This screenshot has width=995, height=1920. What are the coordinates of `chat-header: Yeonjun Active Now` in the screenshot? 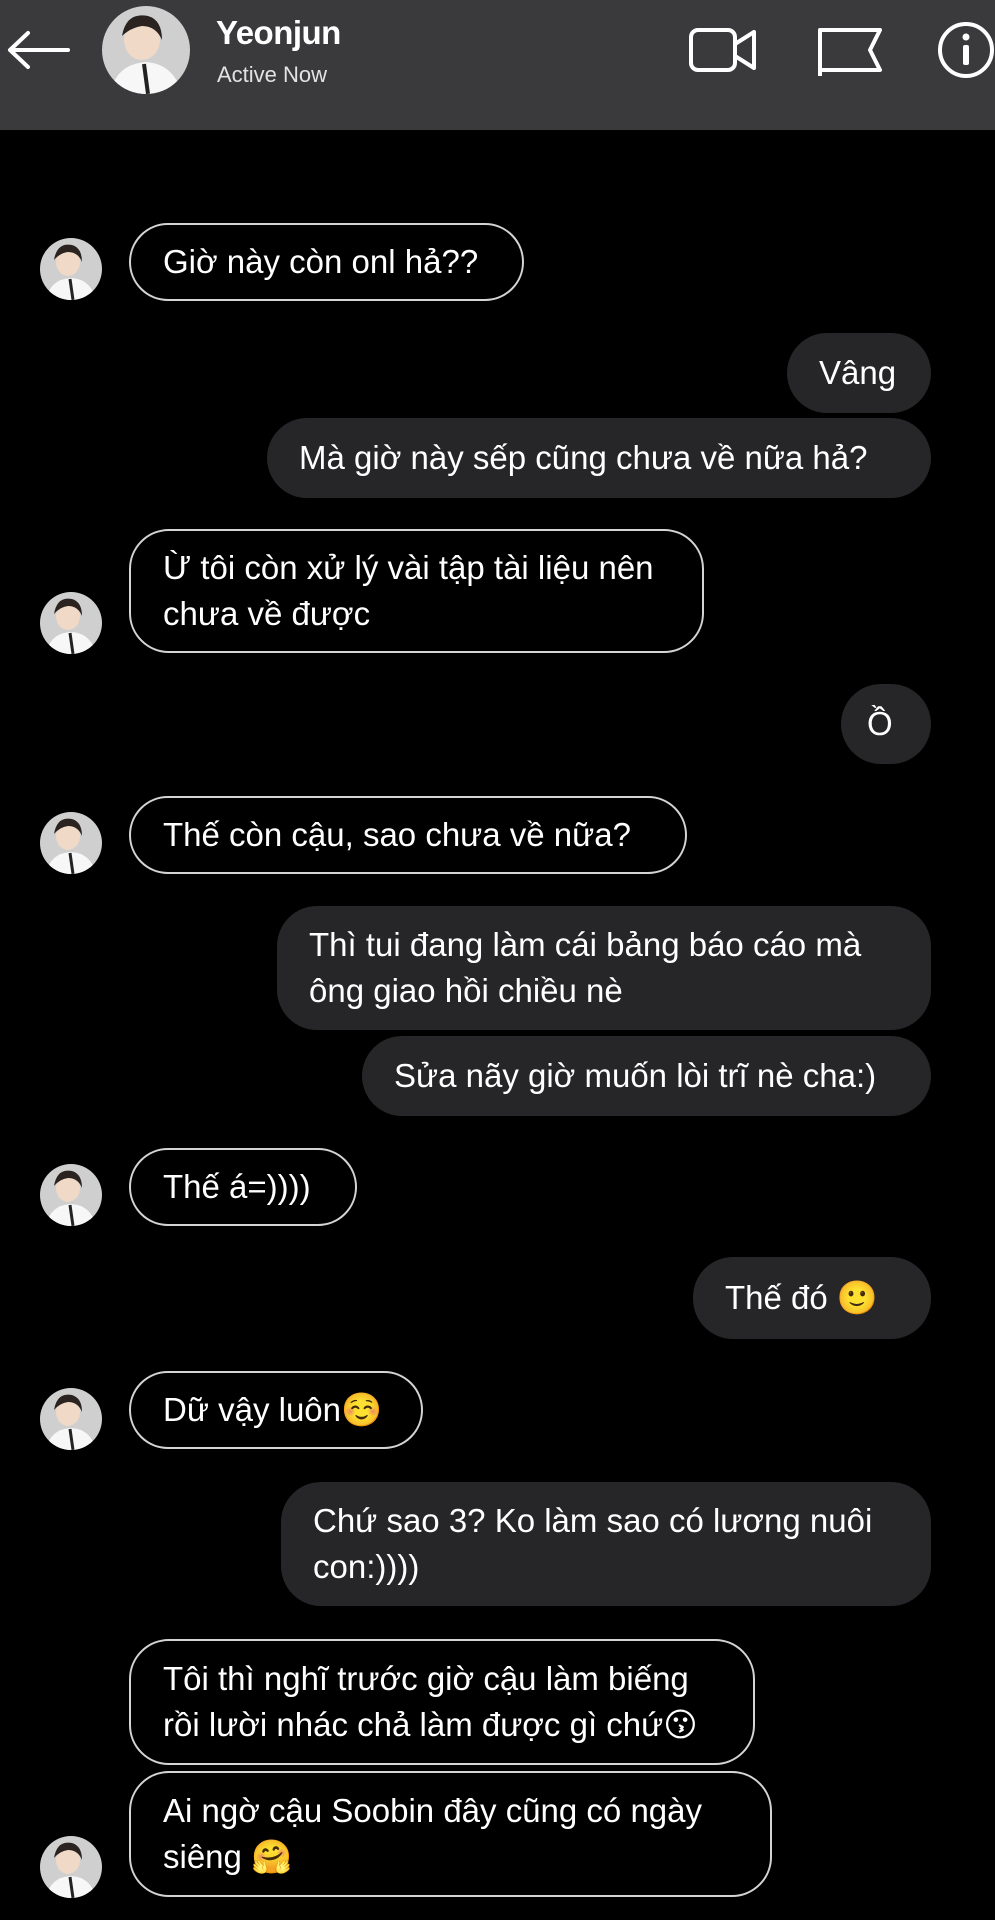 It's located at (497, 65).